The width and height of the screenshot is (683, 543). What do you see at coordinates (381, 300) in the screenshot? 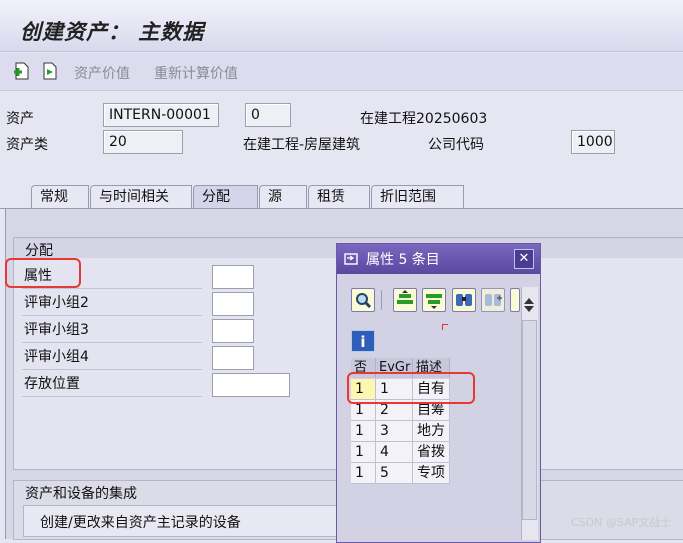
I see `toolbar-separator` at bounding box center [381, 300].